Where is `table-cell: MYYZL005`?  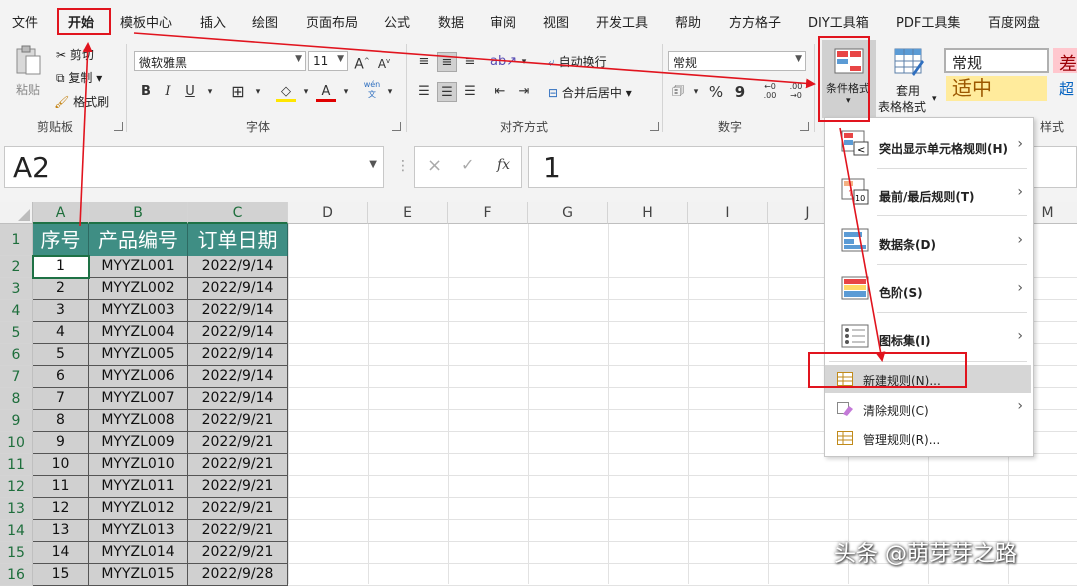 table-cell: MYYZL005 is located at coordinates (138, 355).